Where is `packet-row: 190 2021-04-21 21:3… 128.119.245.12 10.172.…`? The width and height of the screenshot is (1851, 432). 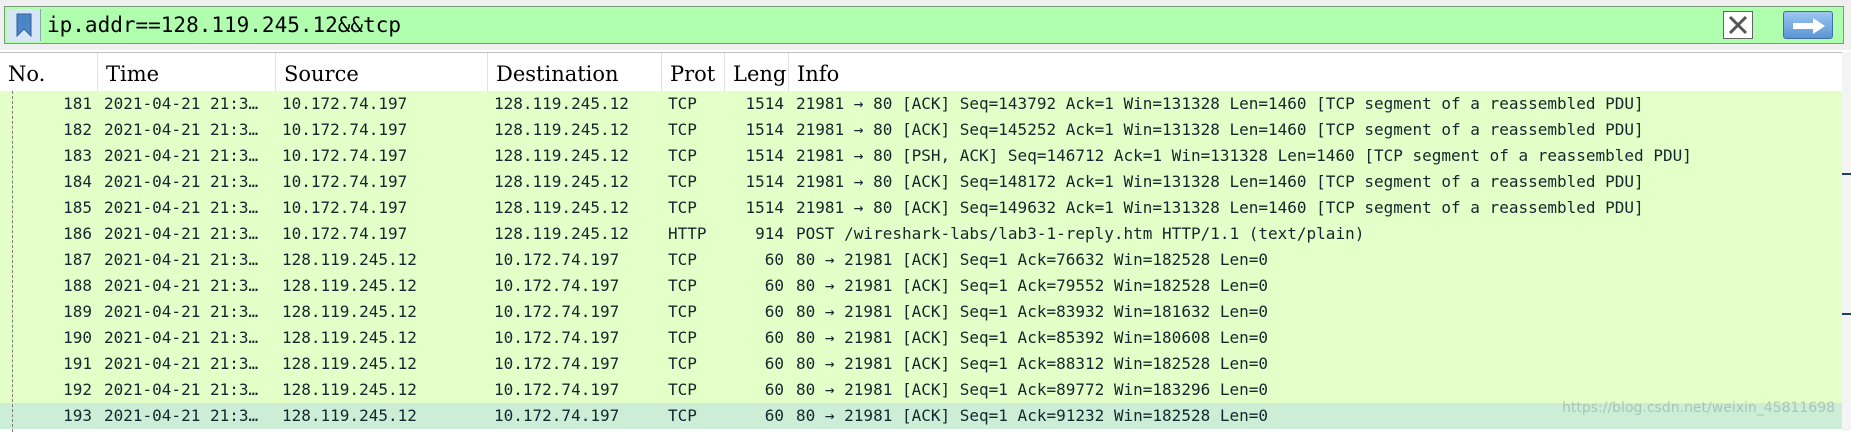
packet-row: 190 2021-04-21 21:3… 128.119.245.12 10.172.… is located at coordinates (921, 338).